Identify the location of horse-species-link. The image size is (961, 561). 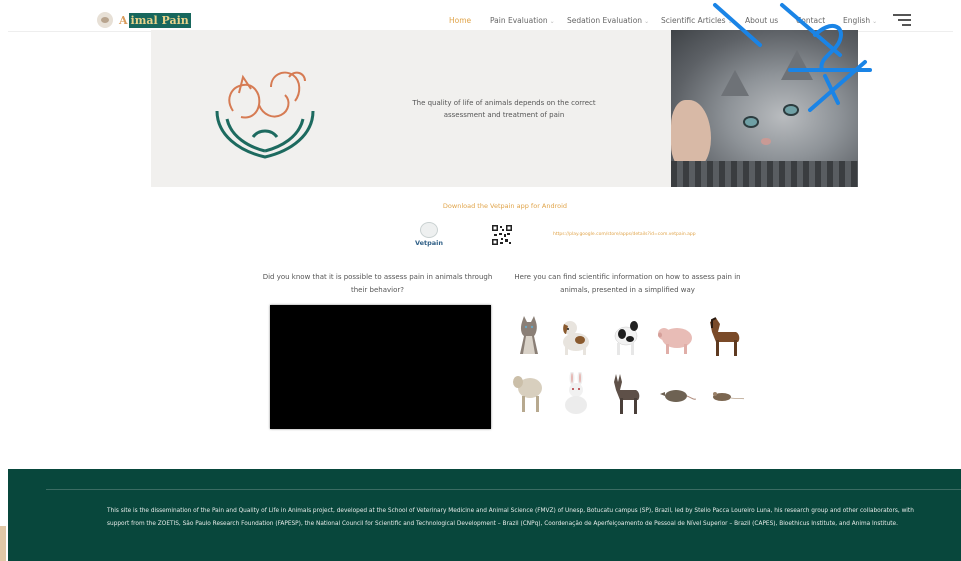
(724, 336).